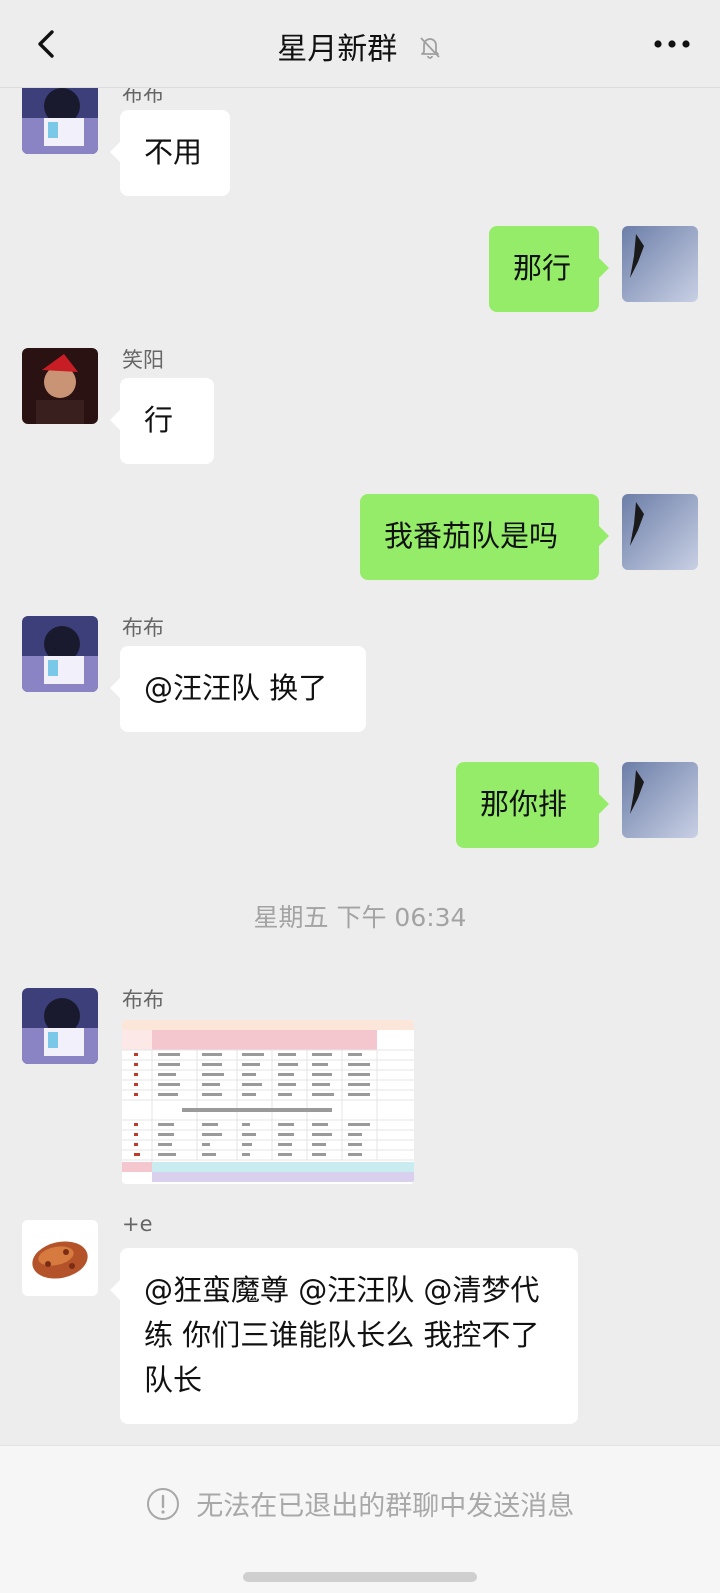 Image resolution: width=720 pixels, height=1593 pixels. I want to click on message-text: 我番茄队是吗, so click(471, 536).